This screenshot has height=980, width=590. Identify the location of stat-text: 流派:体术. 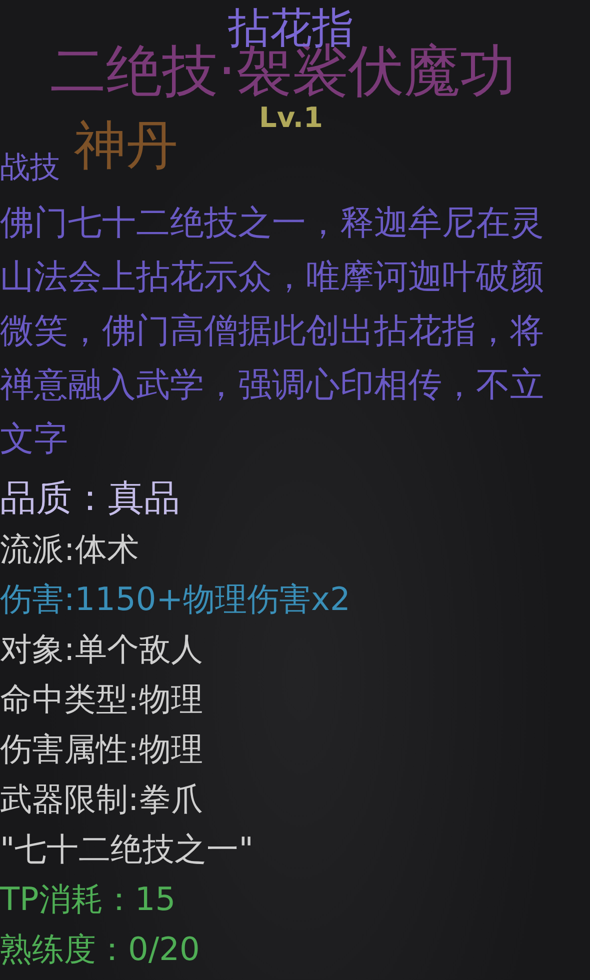
(70, 549).